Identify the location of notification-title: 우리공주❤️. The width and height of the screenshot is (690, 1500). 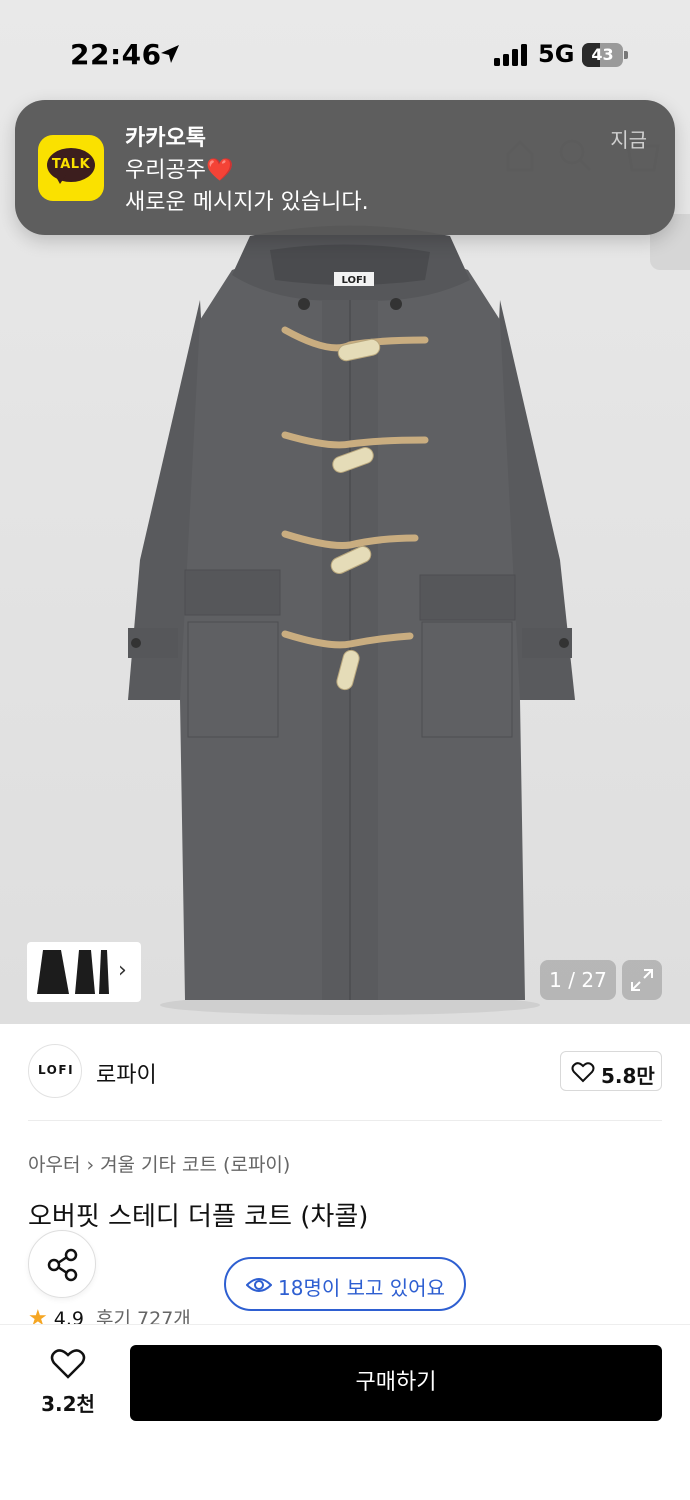
(179, 168).